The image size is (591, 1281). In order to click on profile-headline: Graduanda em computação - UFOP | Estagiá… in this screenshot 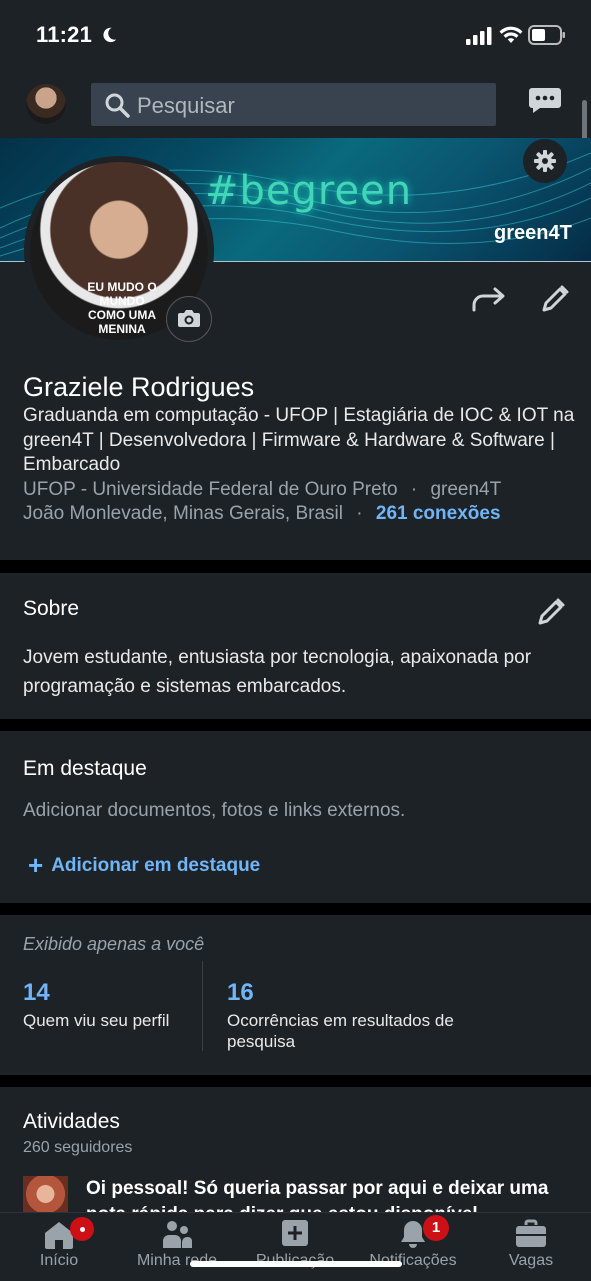, I will do `click(299, 440)`.